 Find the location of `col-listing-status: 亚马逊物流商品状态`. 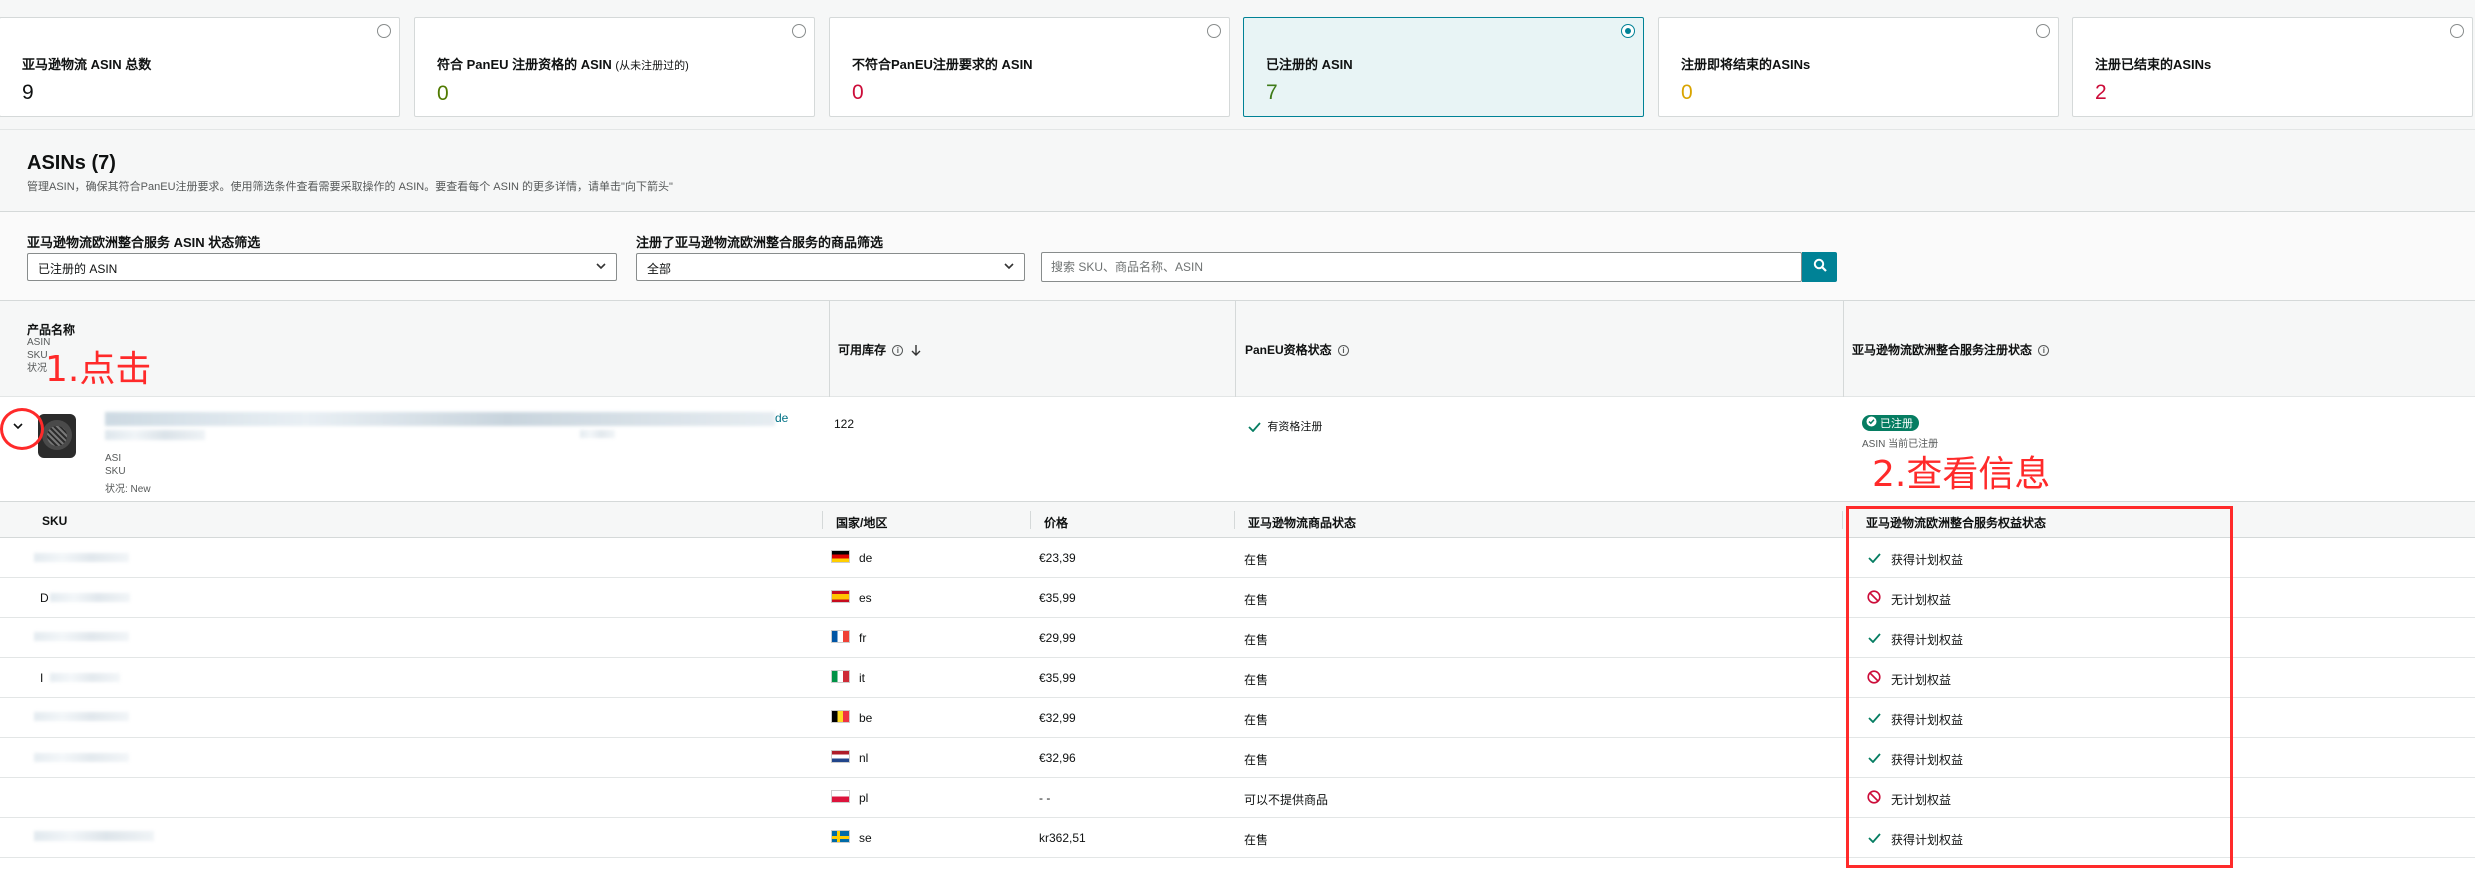

col-listing-status: 亚马逊物流商品状态 is located at coordinates (1302, 523).